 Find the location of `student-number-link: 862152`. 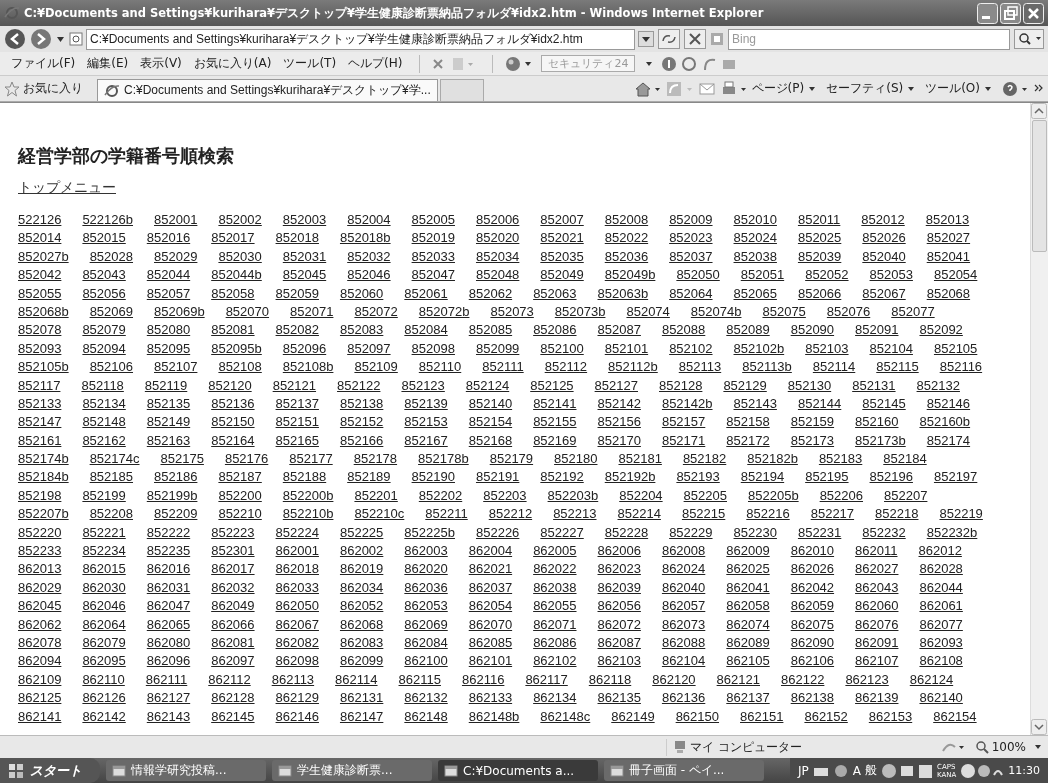

student-number-link: 862152 is located at coordinates (826, 716).